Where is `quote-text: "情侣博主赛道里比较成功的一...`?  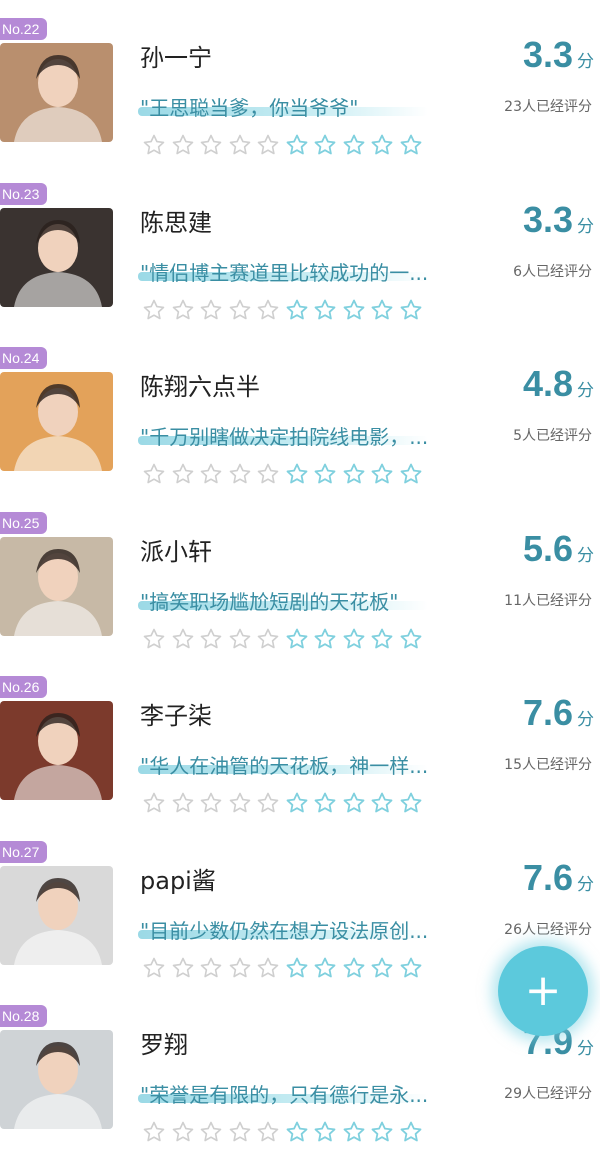
quote-text: "情侣博主赛道里比较成功的一... is located at coordinates (284, 271).